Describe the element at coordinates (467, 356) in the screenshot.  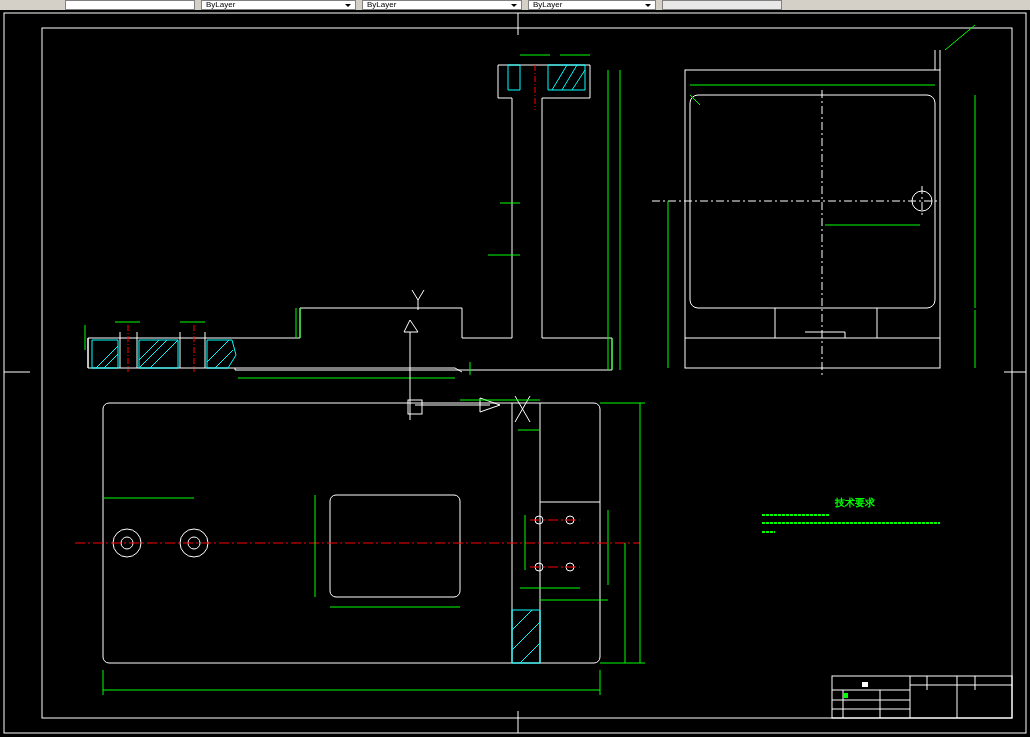
I see `ucs-axis-icon` at that location.